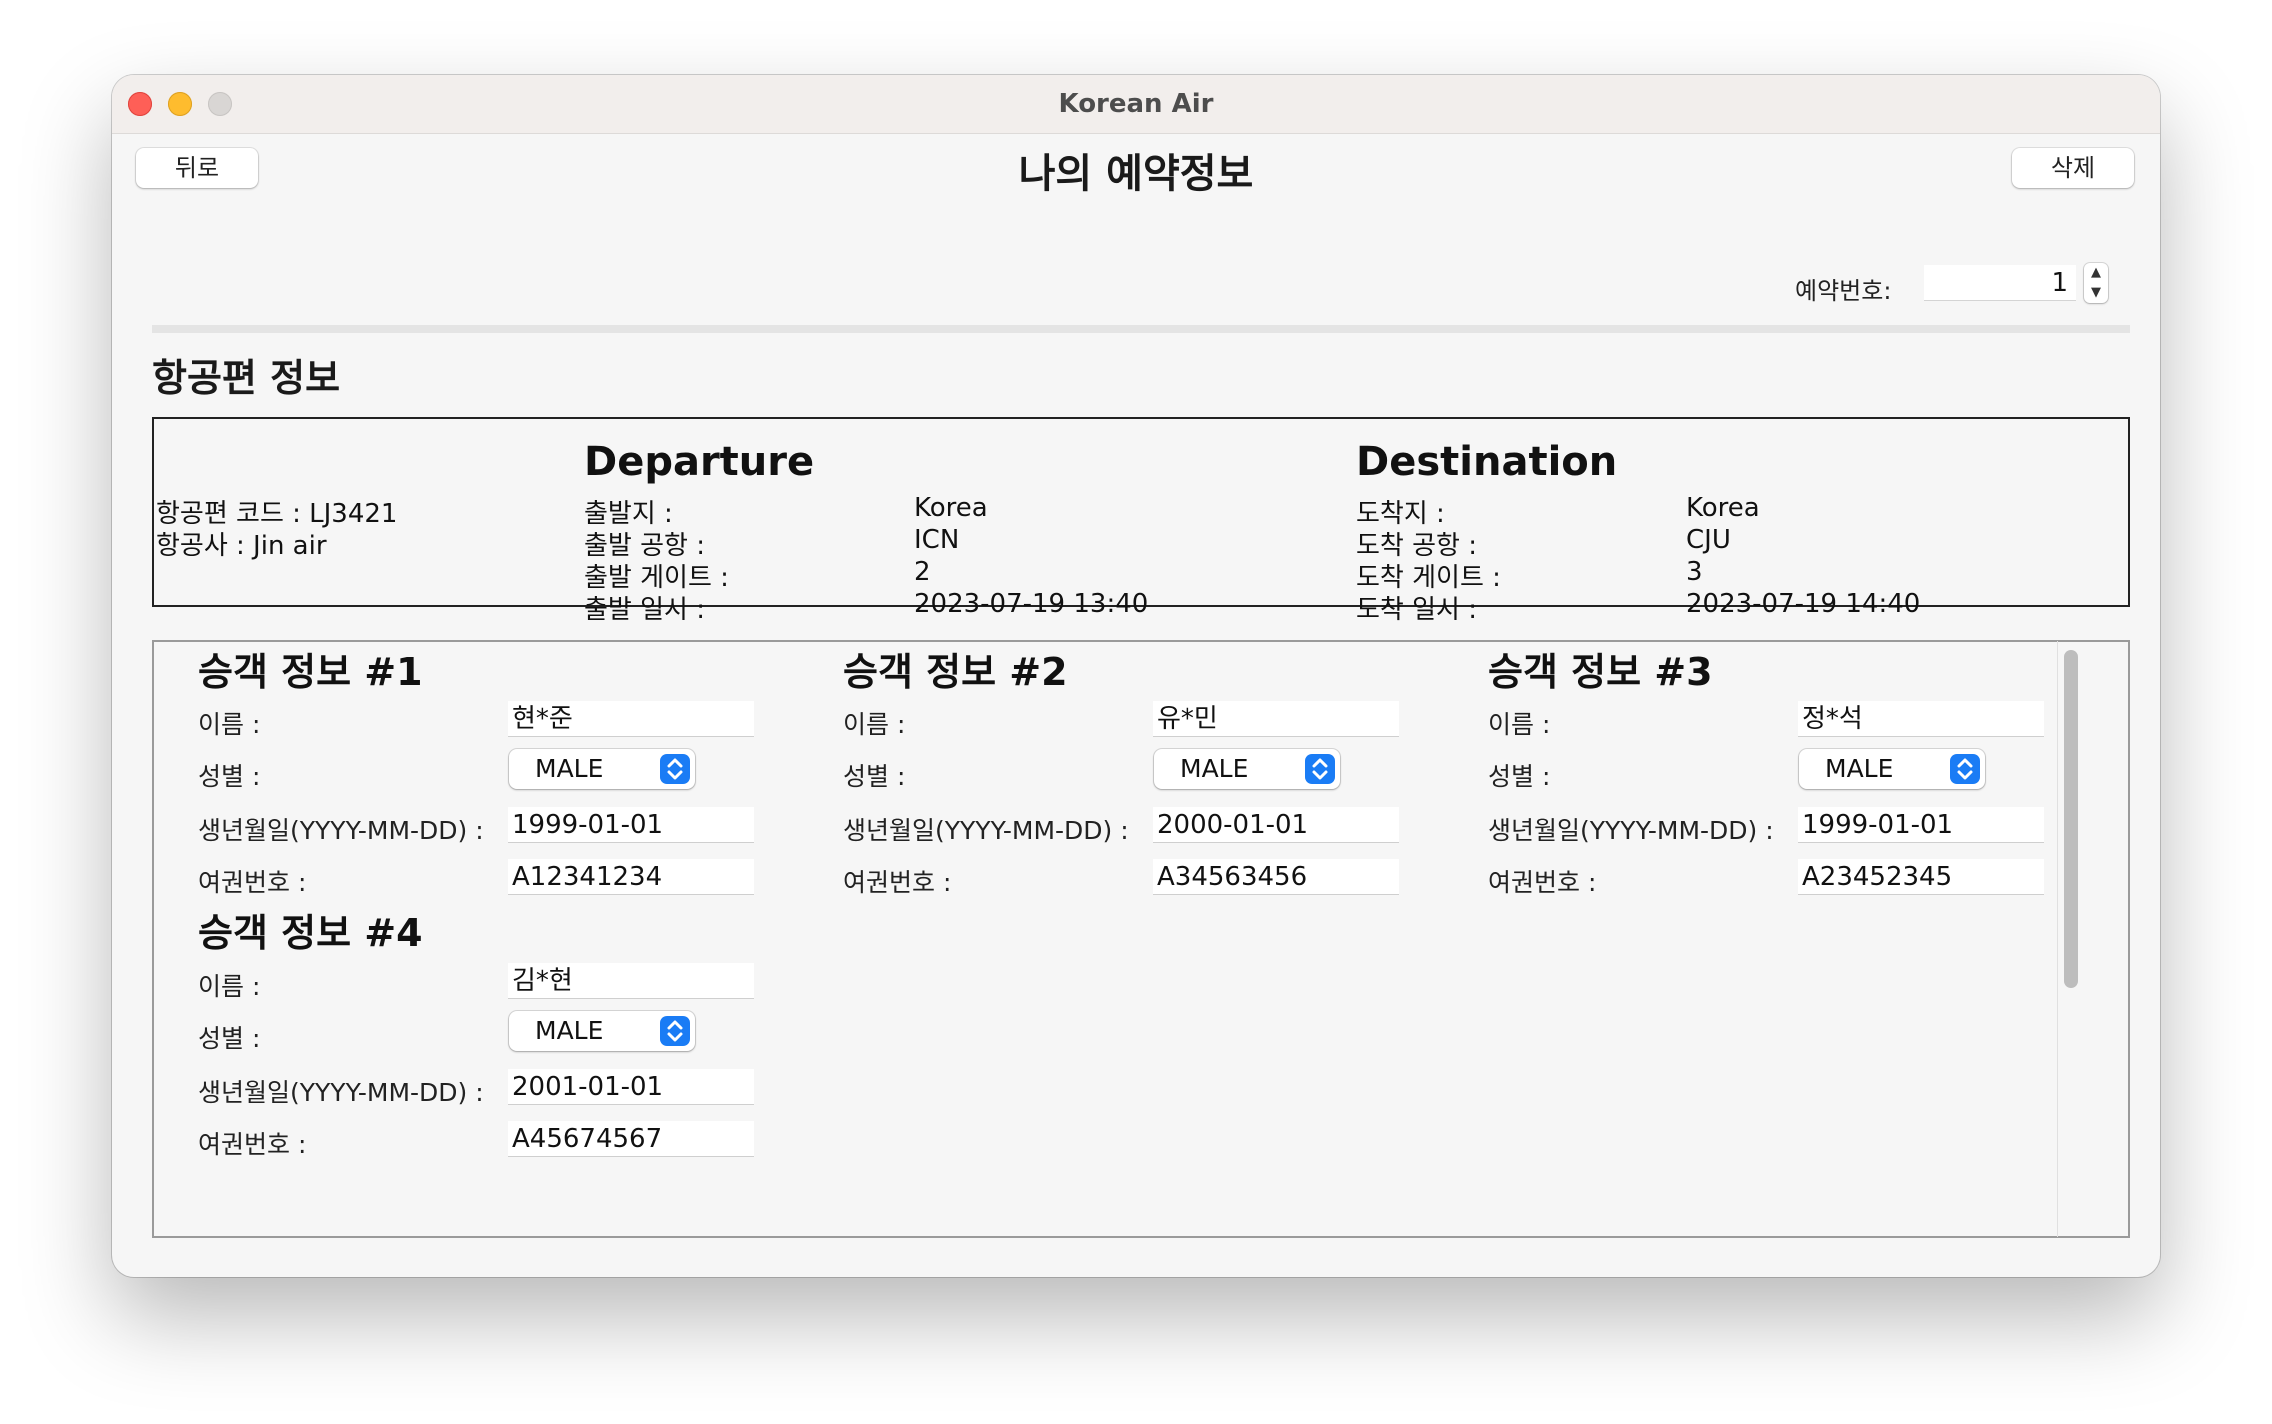  I want to click on delete-button: 삭제, so click(2073, 168).